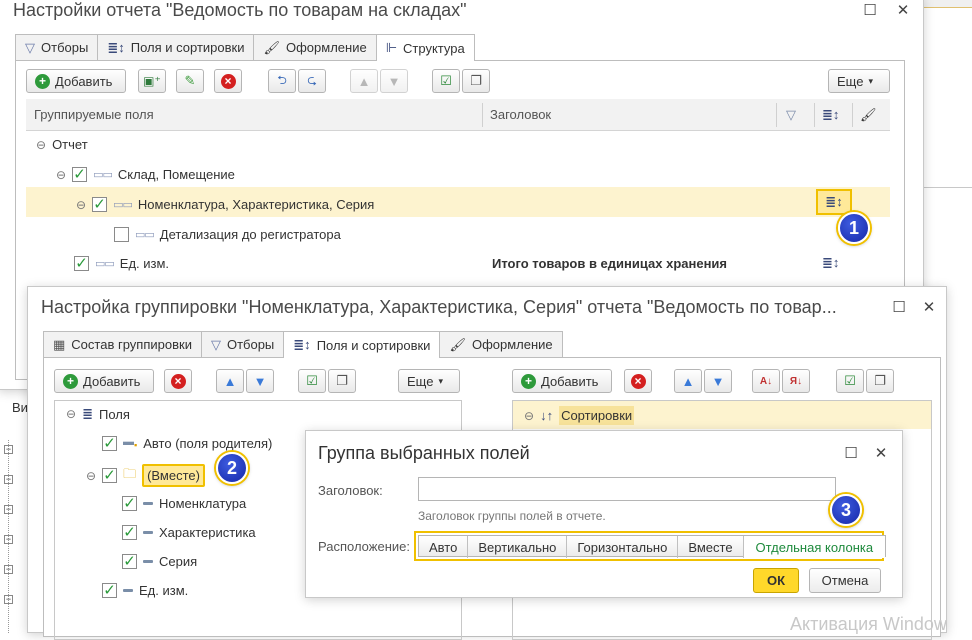 This screenshot has height=640, width=972. What do you see at coordinates (20, 407) in the screenshot?
I see `side-label: Ви` at bounding box center [20, 407].